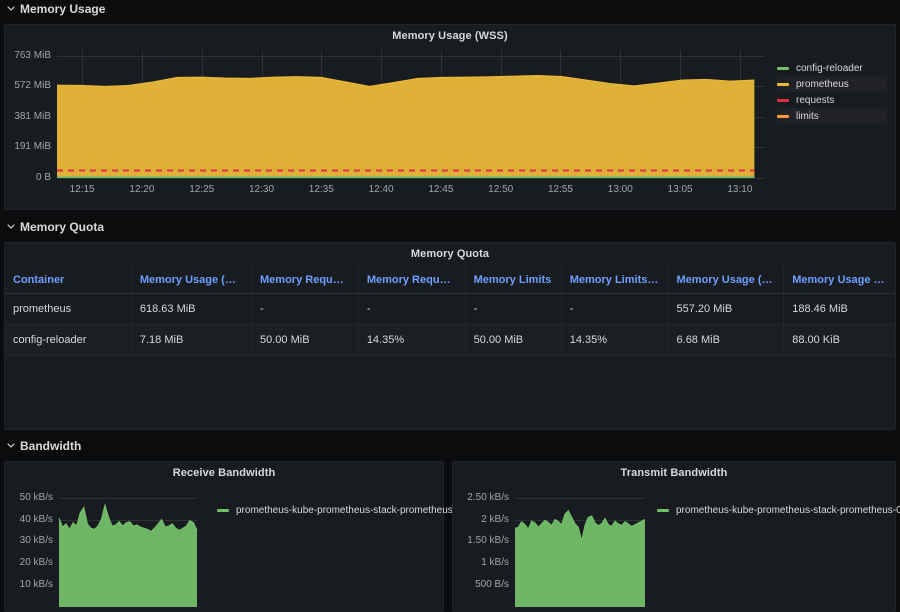  I want to click on x-axis-tick-label: 13:05, so click(680, 189).